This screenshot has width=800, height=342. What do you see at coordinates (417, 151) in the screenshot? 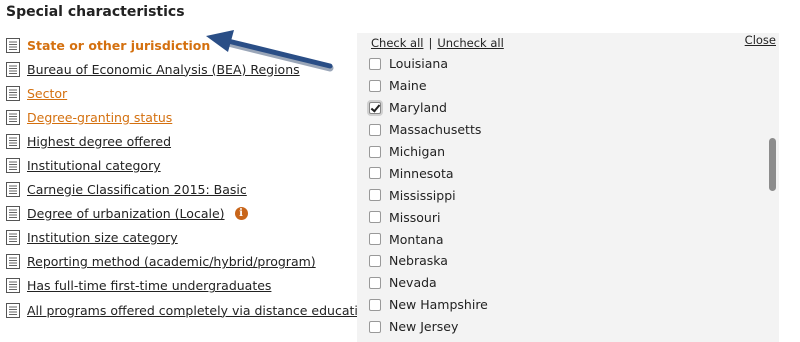
I see `state-label: Michigan` at bounding box center [417, 151].